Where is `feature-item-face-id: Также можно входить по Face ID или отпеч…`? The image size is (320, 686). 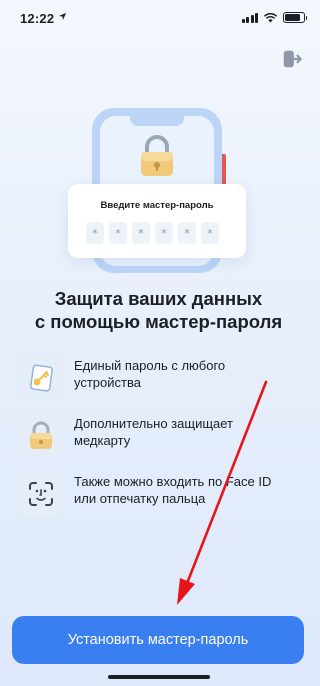 feature-item-face-id: Также можно входить по Face ID или отпеч… is located at coordinates (163, 494).